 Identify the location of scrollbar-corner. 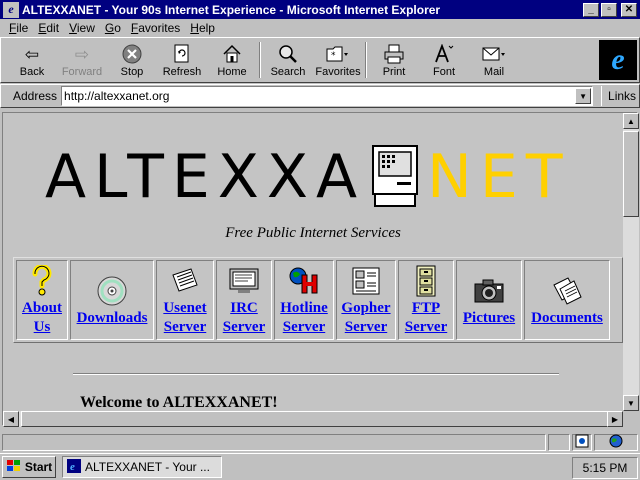
(631, 419).